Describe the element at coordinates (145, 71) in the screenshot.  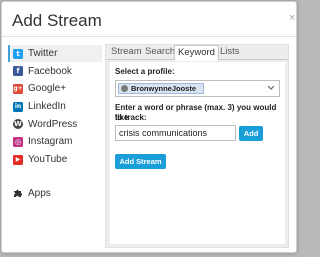
I see `profile-label: Select a profile:` at that location.